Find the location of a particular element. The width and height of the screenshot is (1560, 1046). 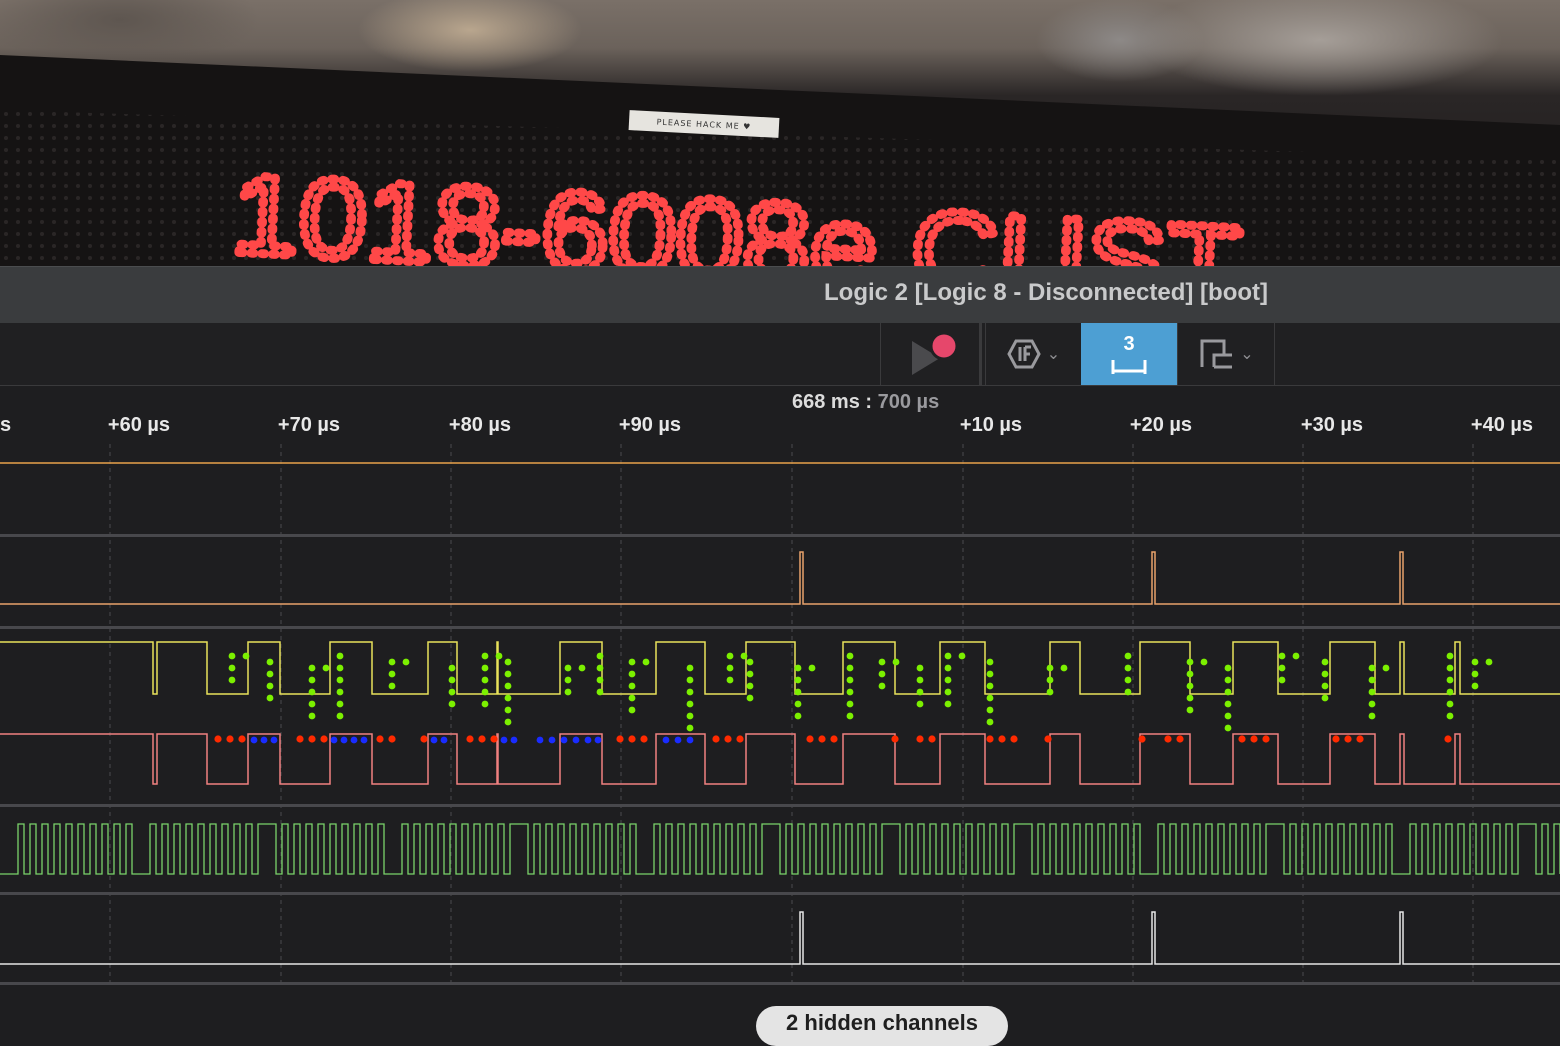

analyzer-button: ⌄ is located at coordinates (1033, 354).